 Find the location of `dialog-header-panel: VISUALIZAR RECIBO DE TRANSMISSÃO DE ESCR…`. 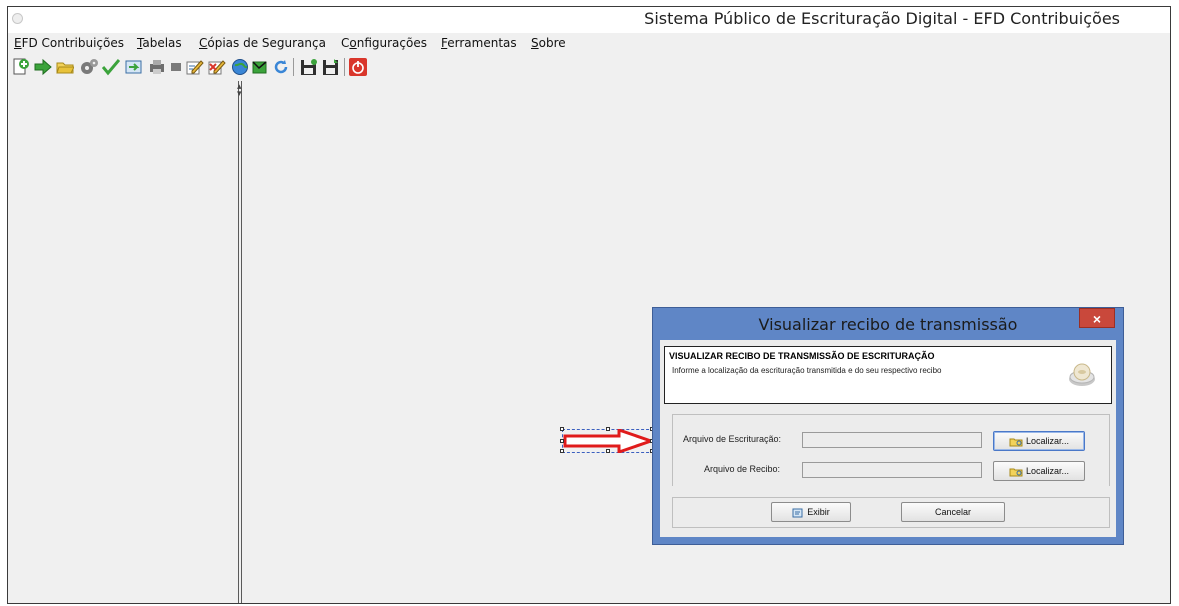

dialog-header-panel: VISUALIZAR RECIBO DE TRANSMISSÃO DE ESCR… is located at coordinates (888, 375).